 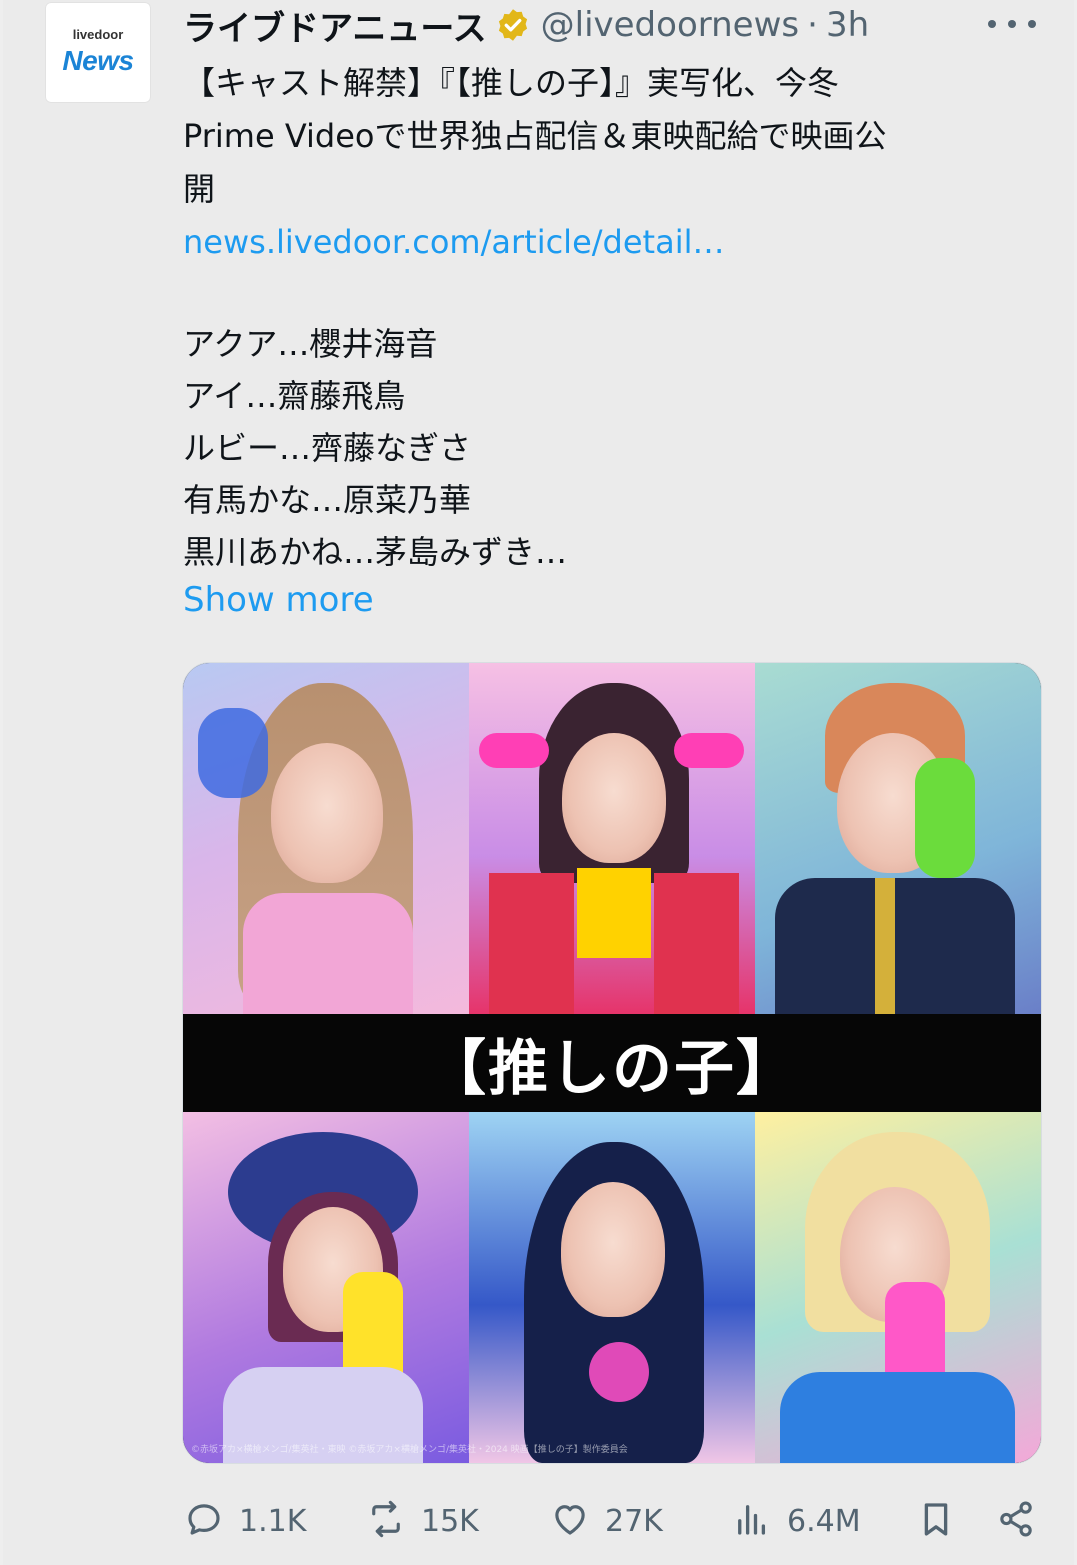 I want to click on timestamp: 3h, so click(x=847, y=25).